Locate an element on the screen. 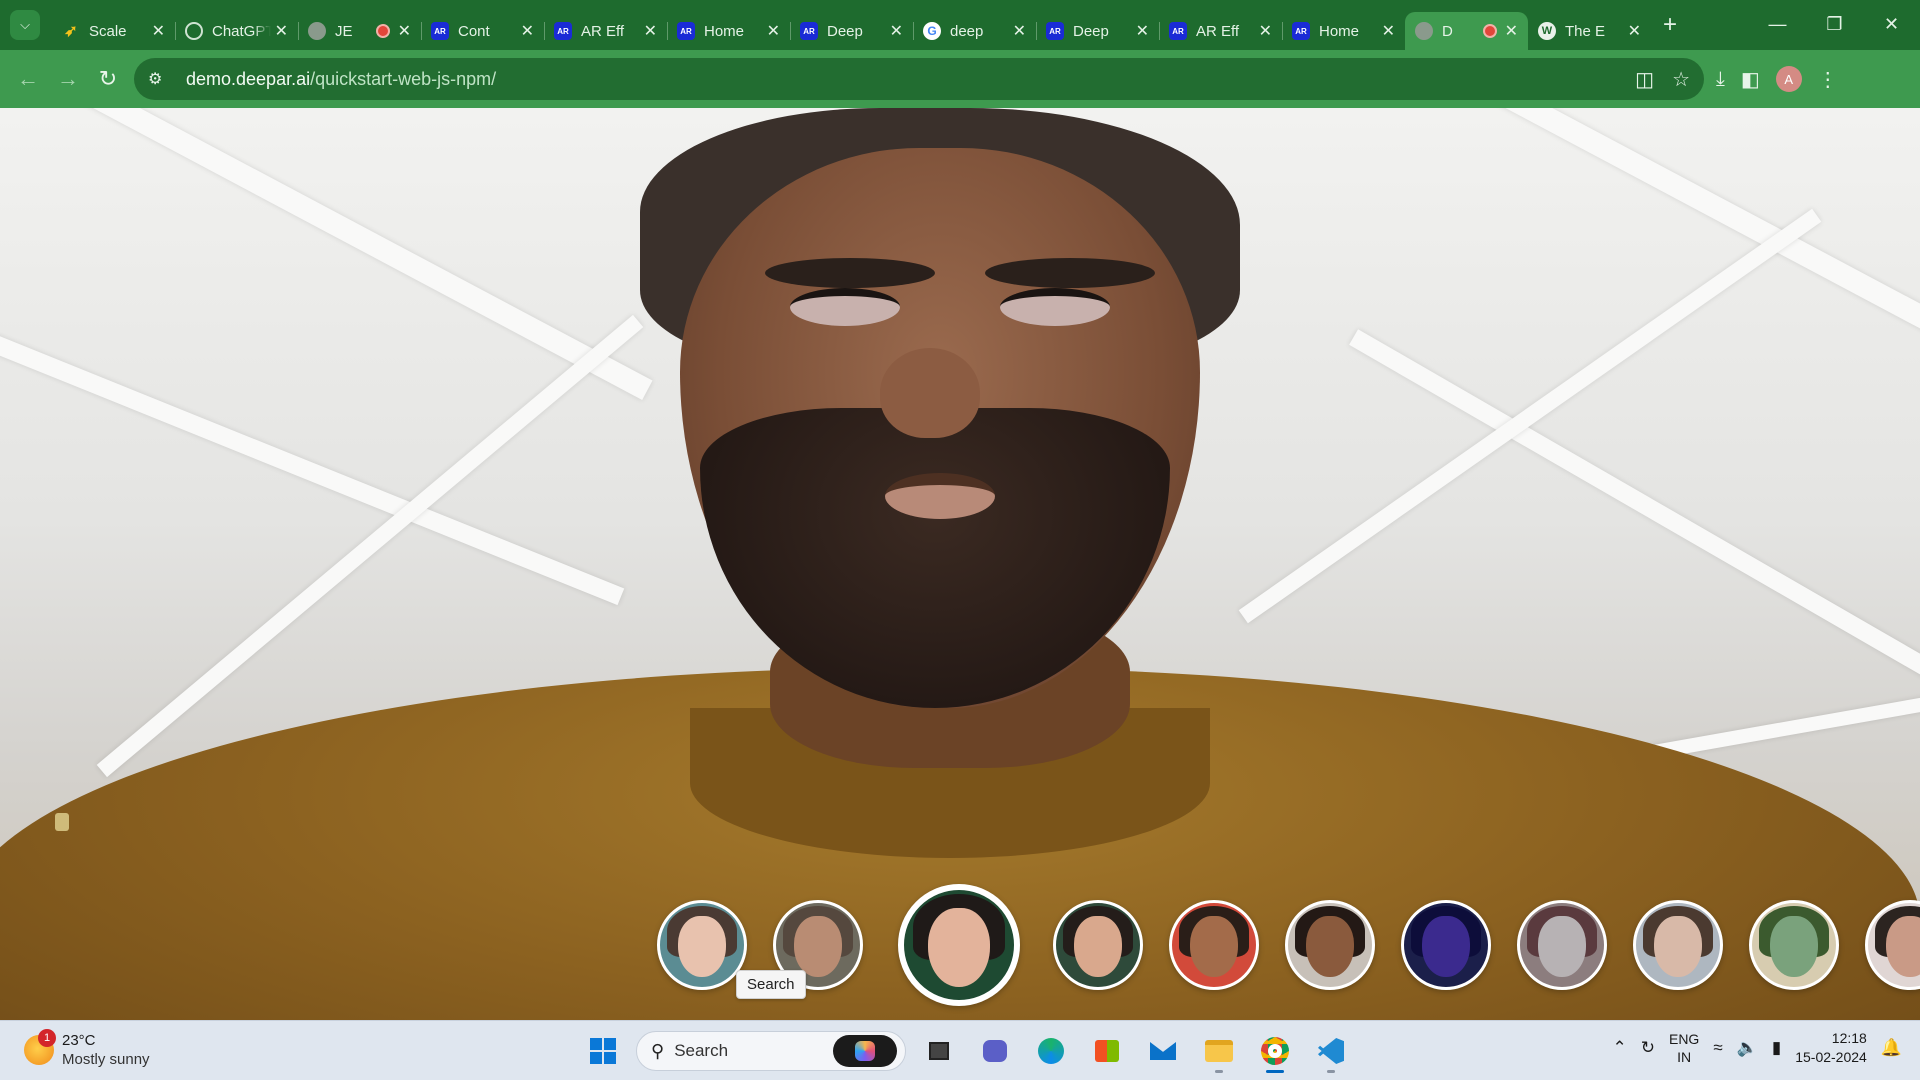 Image resolution: width=1920 pixels, height=1080 pixels. edge-icon is located at coordinates (1051, 1051).